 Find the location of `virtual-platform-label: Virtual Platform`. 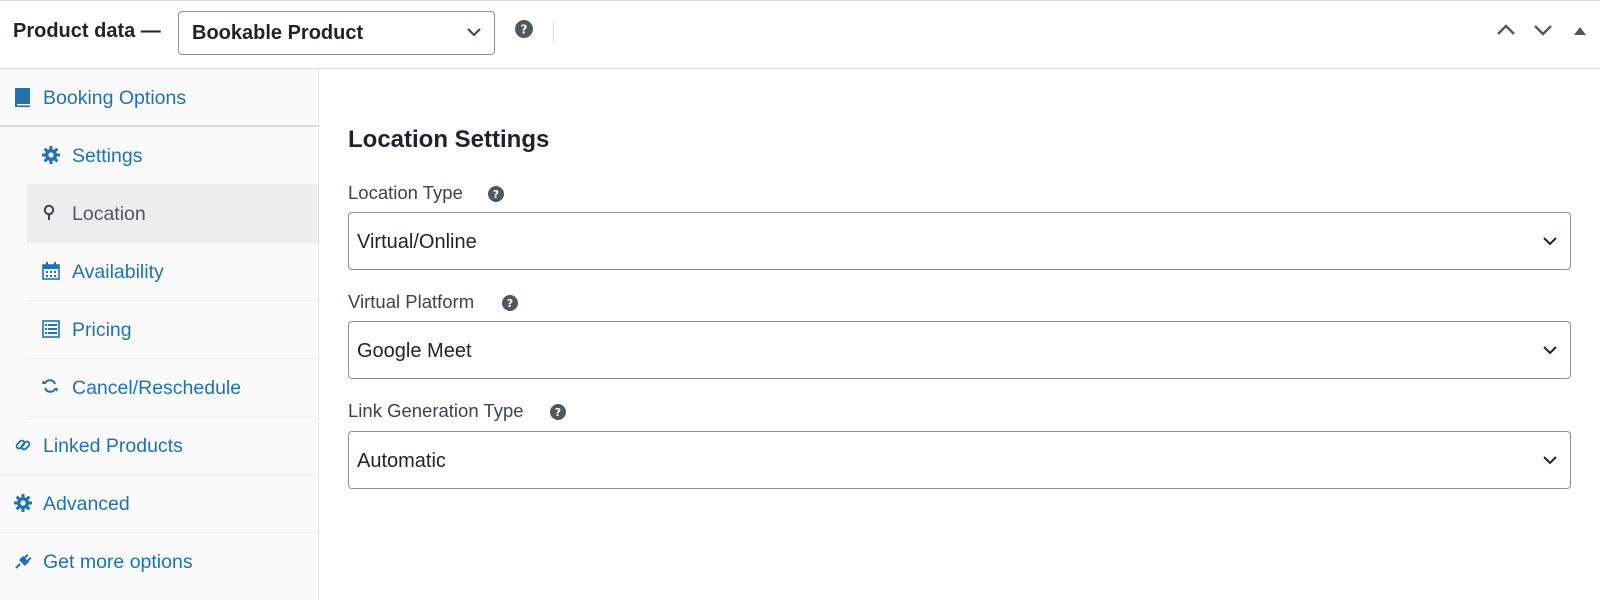

virtual-platform-label: Virtual Platform is located at coordinates (411, 301).